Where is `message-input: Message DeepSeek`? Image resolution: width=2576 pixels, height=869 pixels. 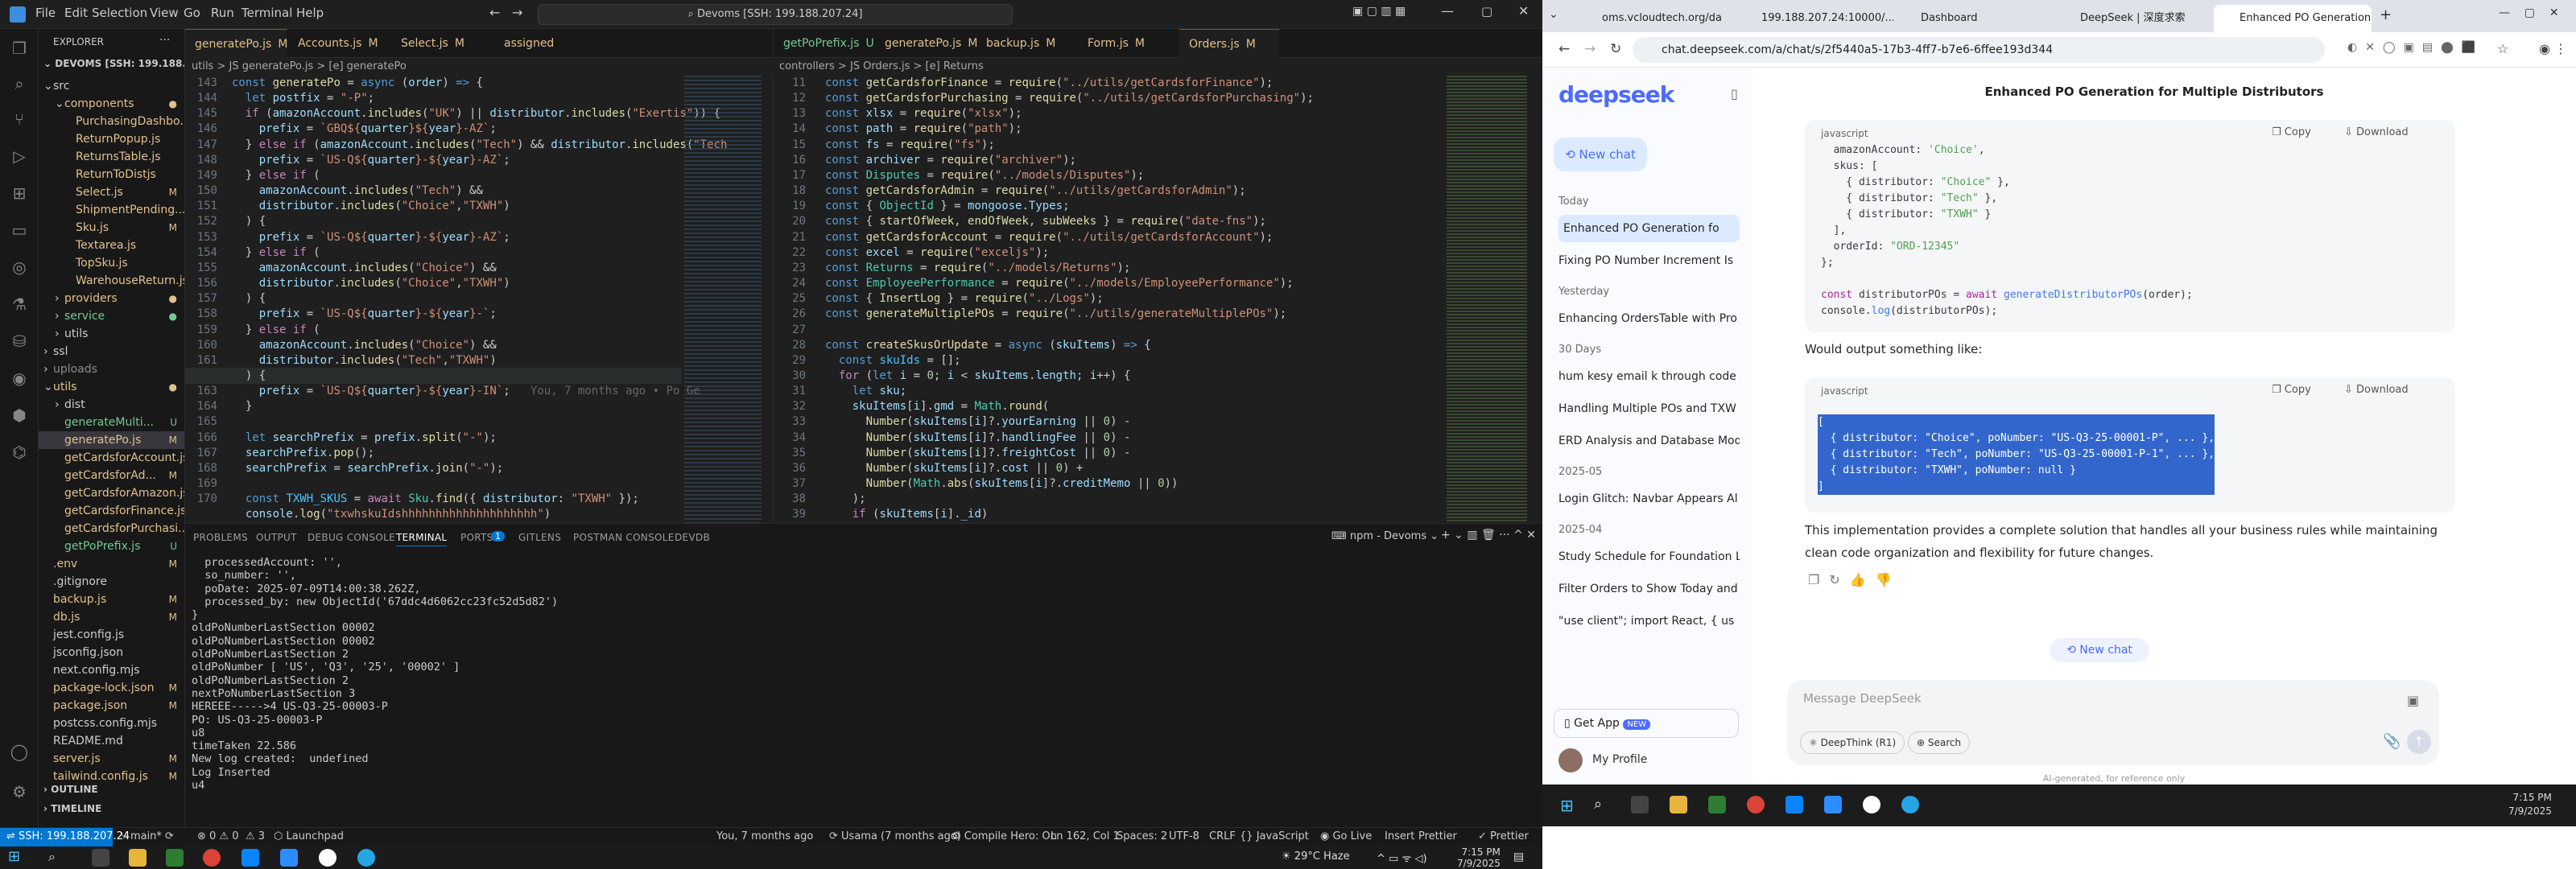 message-input: Message DeepSeek is located at coordinates (1862, 698).